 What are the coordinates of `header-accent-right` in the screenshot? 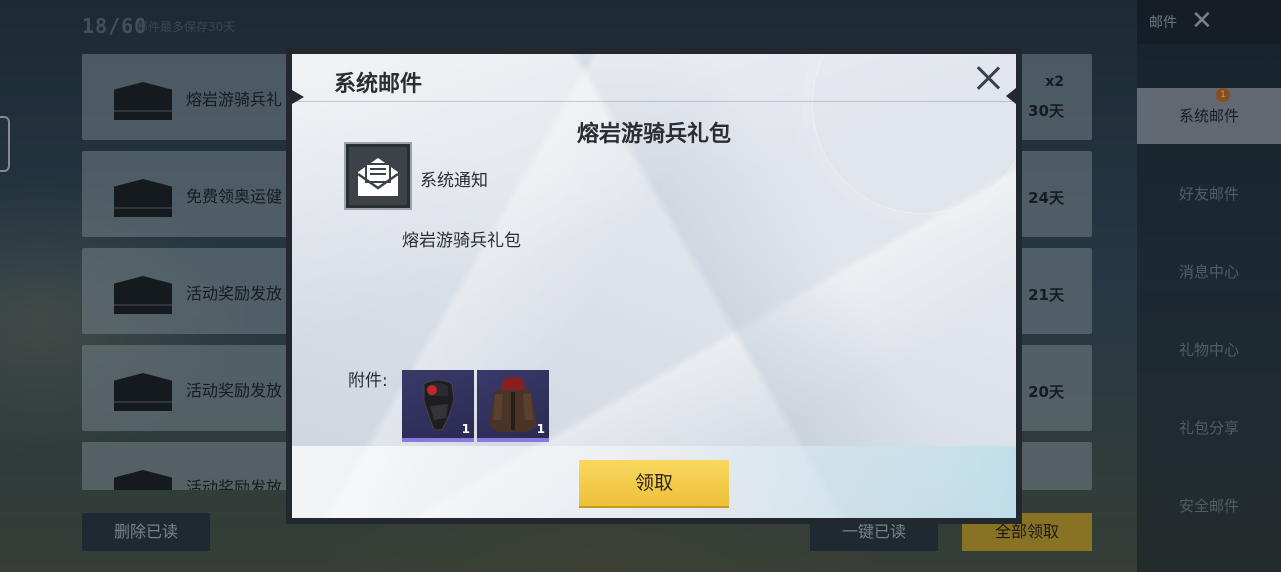 It's located at (1011, 96).